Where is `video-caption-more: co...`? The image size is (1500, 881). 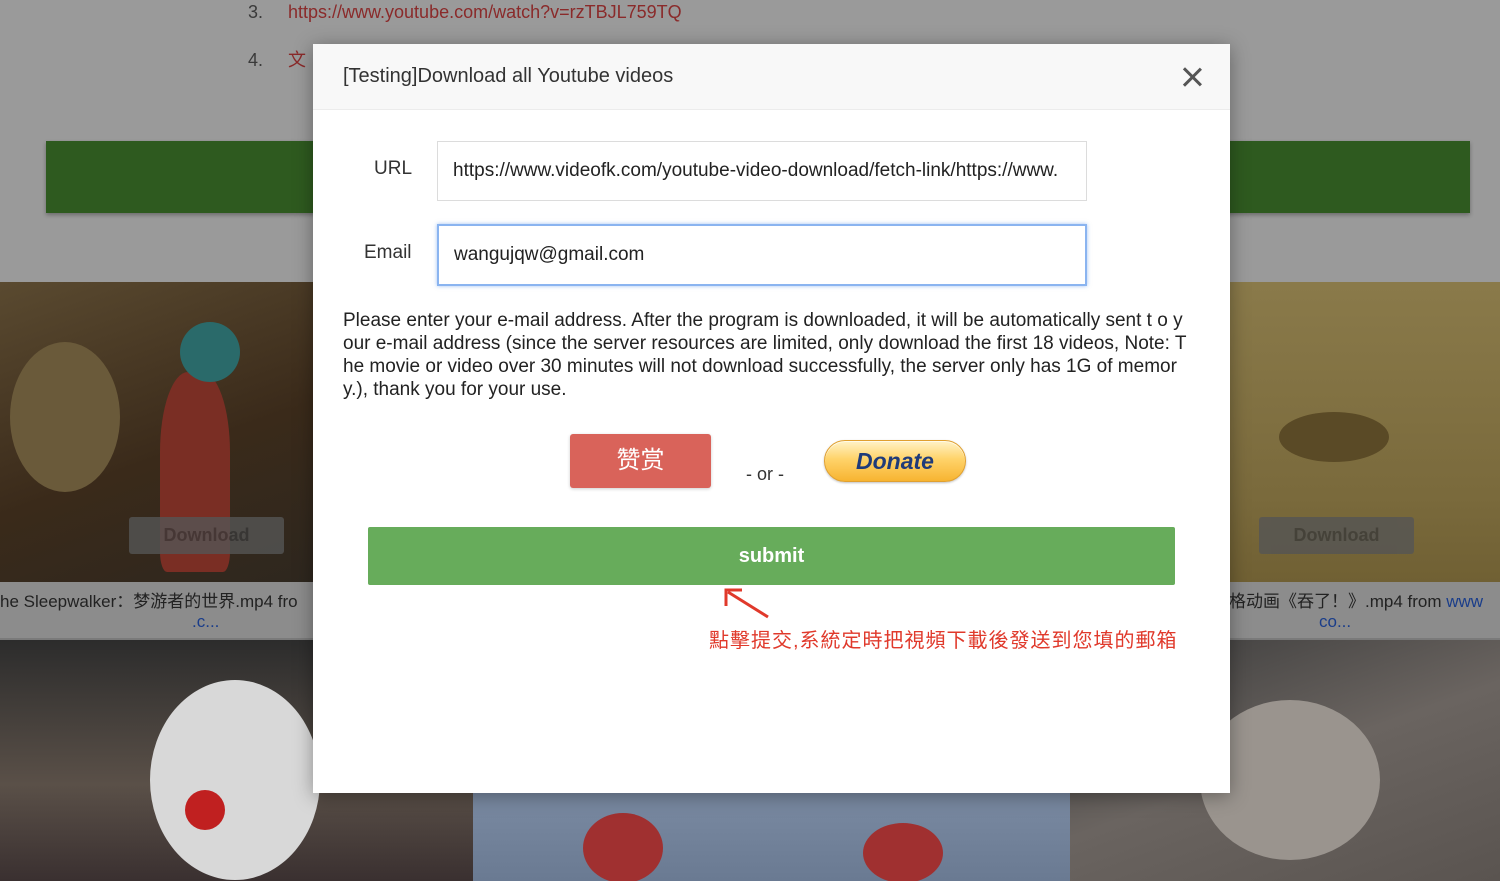 video-caption-more: co... is located at coordinates (1335, 622).